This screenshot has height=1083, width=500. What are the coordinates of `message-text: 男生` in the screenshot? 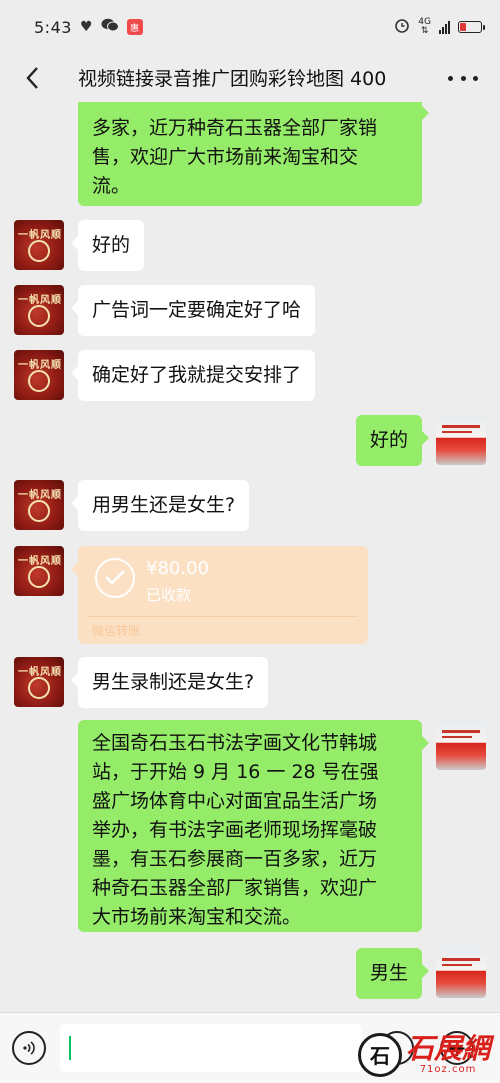 It's located at (388, 973).